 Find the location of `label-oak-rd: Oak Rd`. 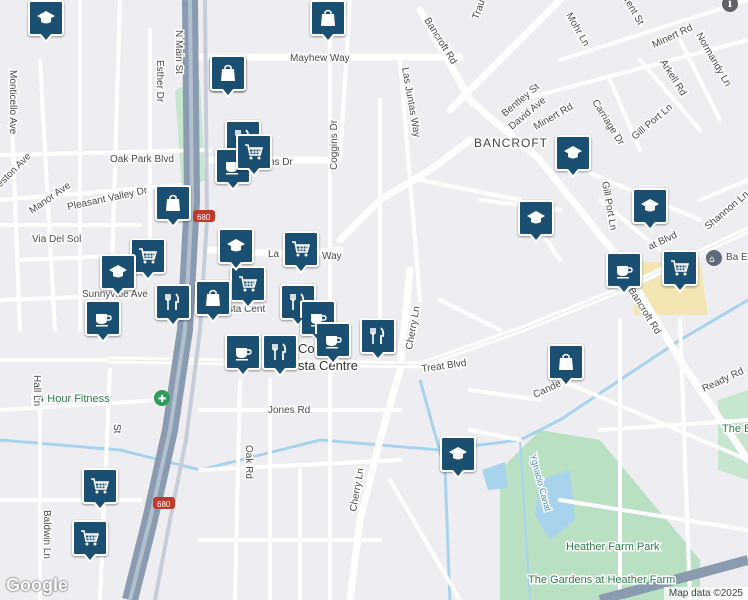

label-oak-rd: Oak Rd is located at coordinates (248, 462).